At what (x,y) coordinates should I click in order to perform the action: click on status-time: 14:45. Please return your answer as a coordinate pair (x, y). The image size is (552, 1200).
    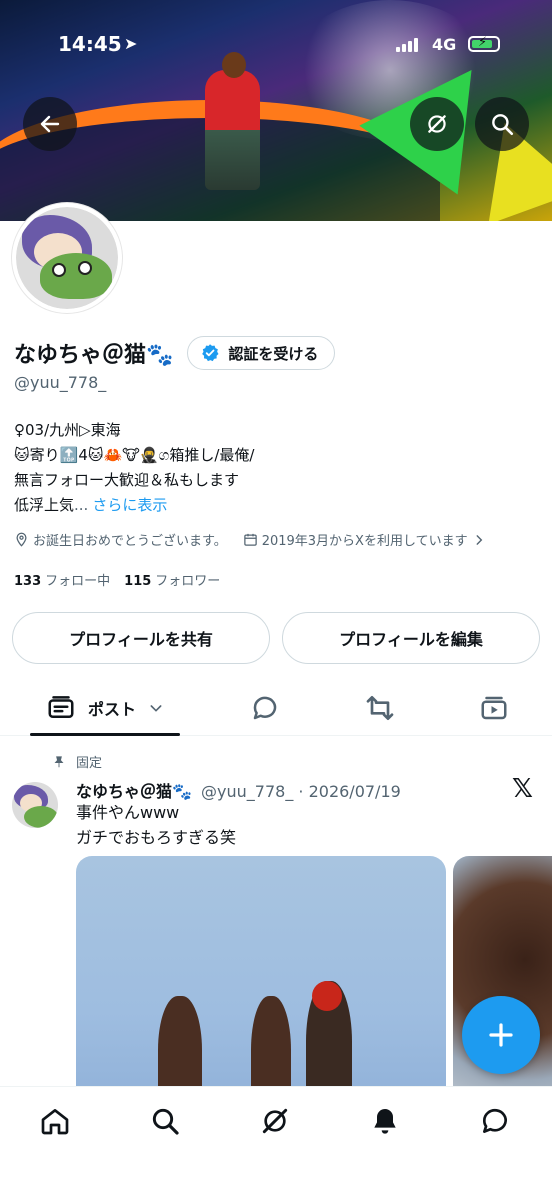
    Looking at the image, I should click on (90, 44).